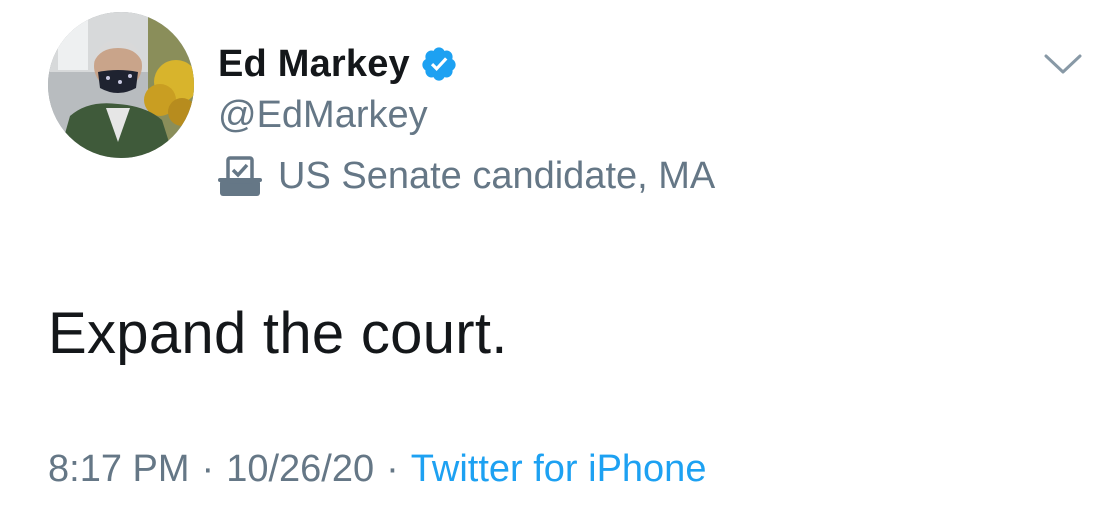 This screenshot has height=526, width=1096. Describe the element at coordinates (439, 64) in the screenshot. I see `verified-badge-icon` at that location.